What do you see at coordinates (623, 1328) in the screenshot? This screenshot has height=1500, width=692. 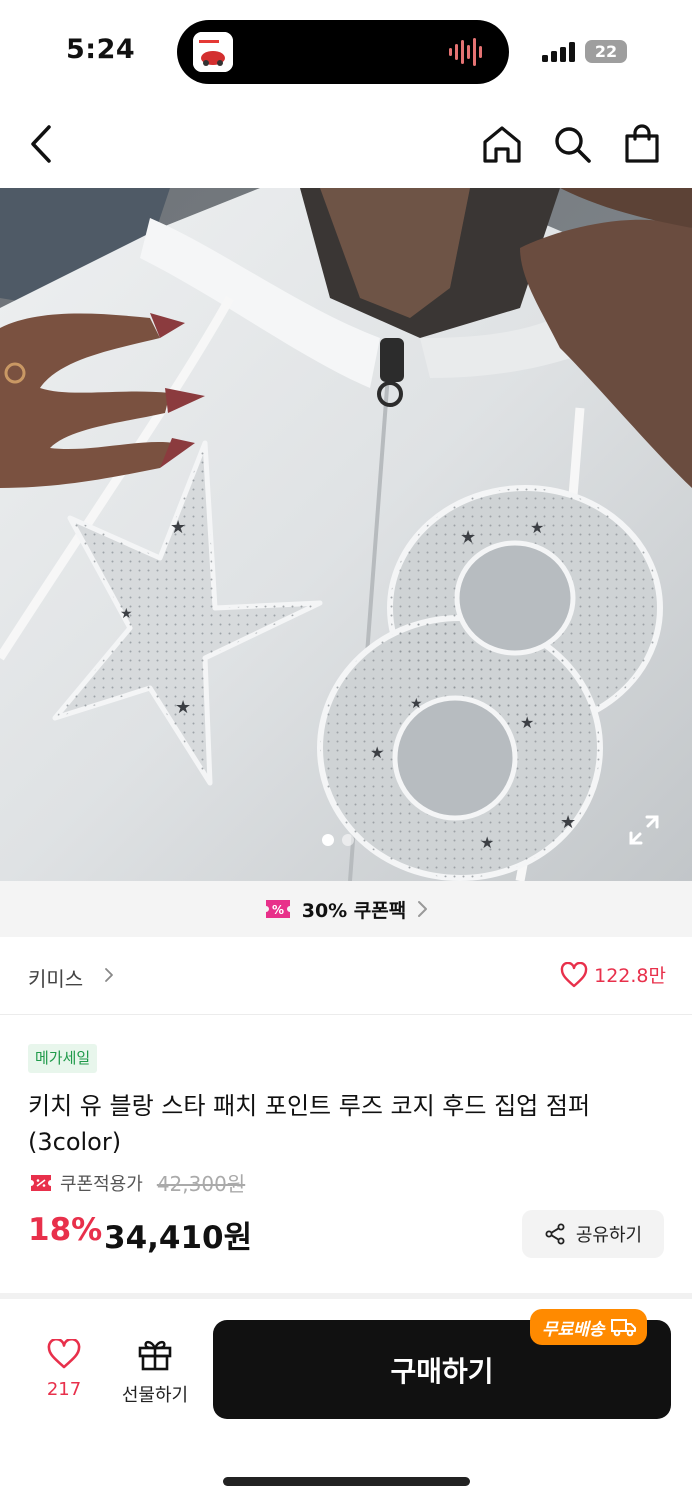 I see `truck-icon` at bounding box center [623, 1328].